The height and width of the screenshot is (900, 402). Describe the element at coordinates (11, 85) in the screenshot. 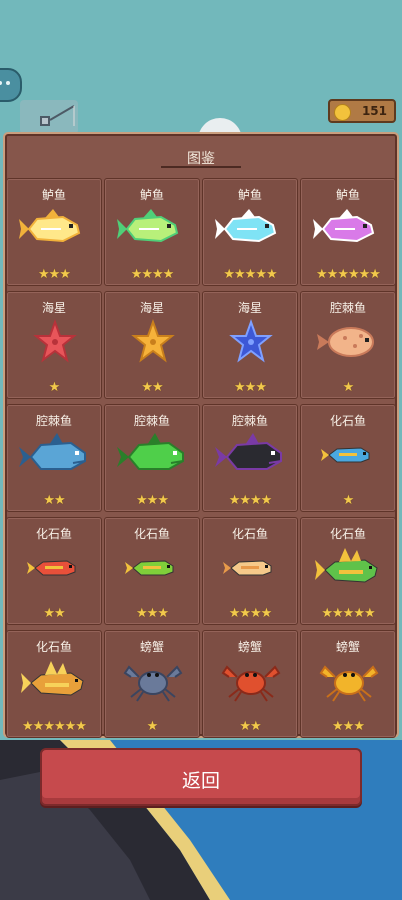

I see `side-menu-tab-icon` at that location.